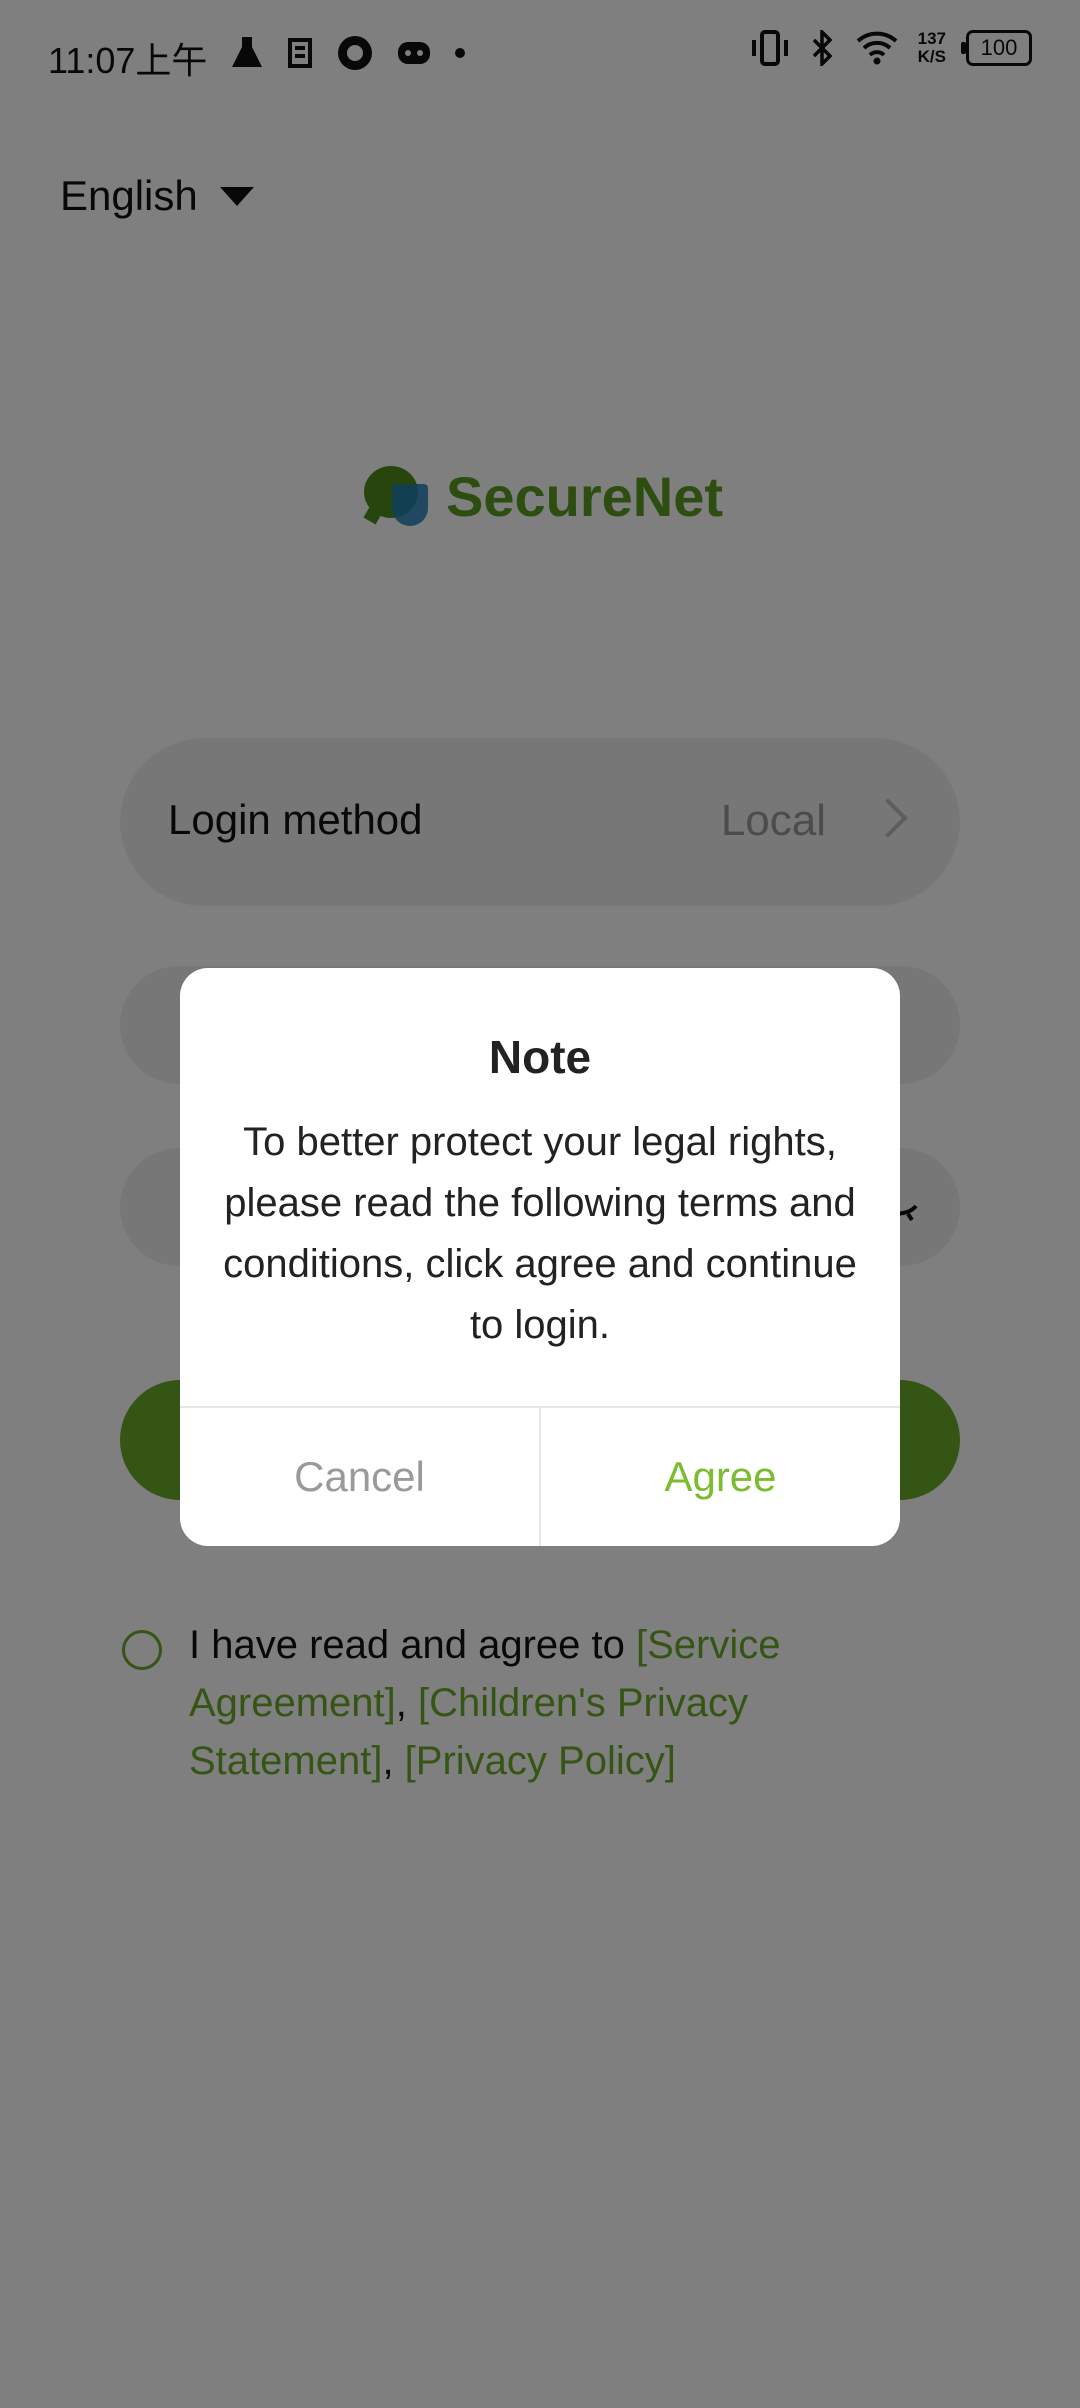 This screenshot has width=1080, height=2408. Describe the element at coordinates (540, 1057) in the screenshot. I see `dialog-title: Note` at that location.